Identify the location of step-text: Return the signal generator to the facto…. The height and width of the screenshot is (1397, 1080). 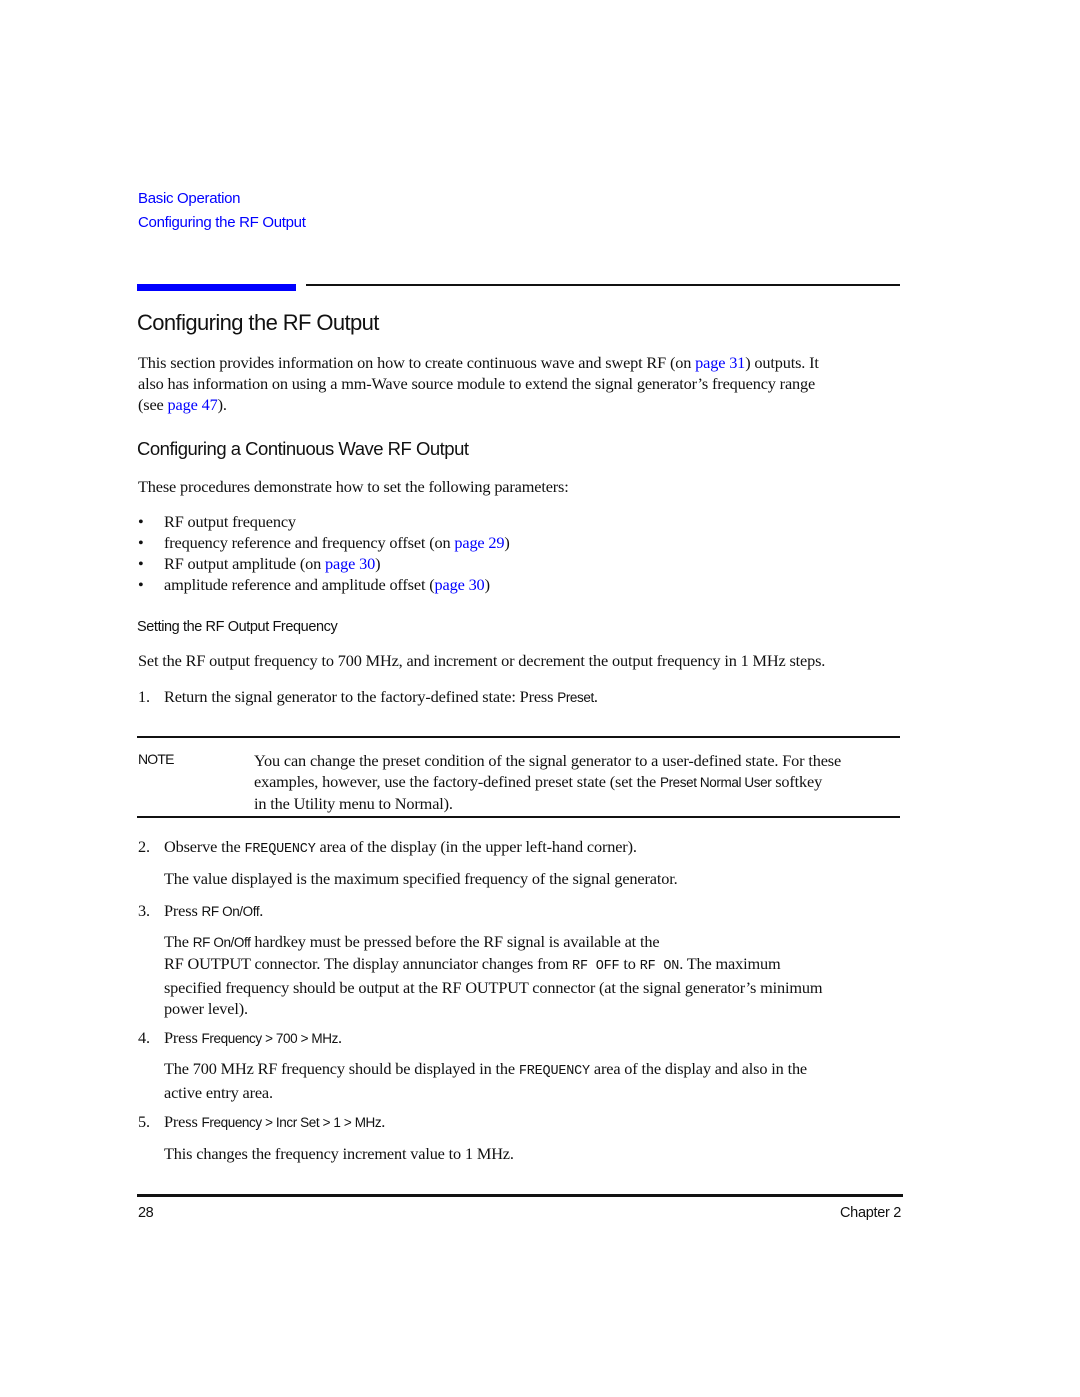
(361, 696).